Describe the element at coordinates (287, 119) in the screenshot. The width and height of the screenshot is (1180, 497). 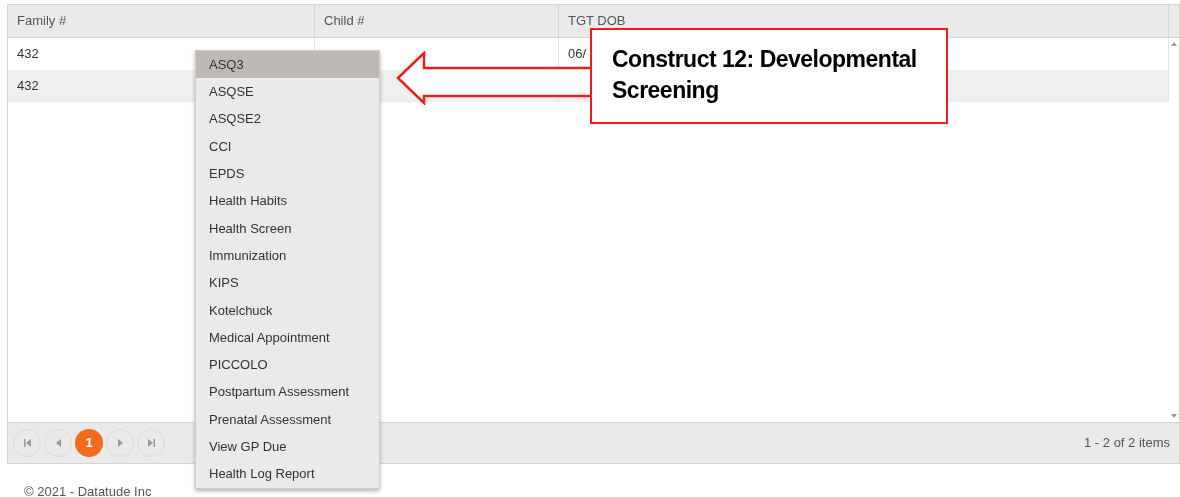
I see `menu-item: ASQSE2` at that location.